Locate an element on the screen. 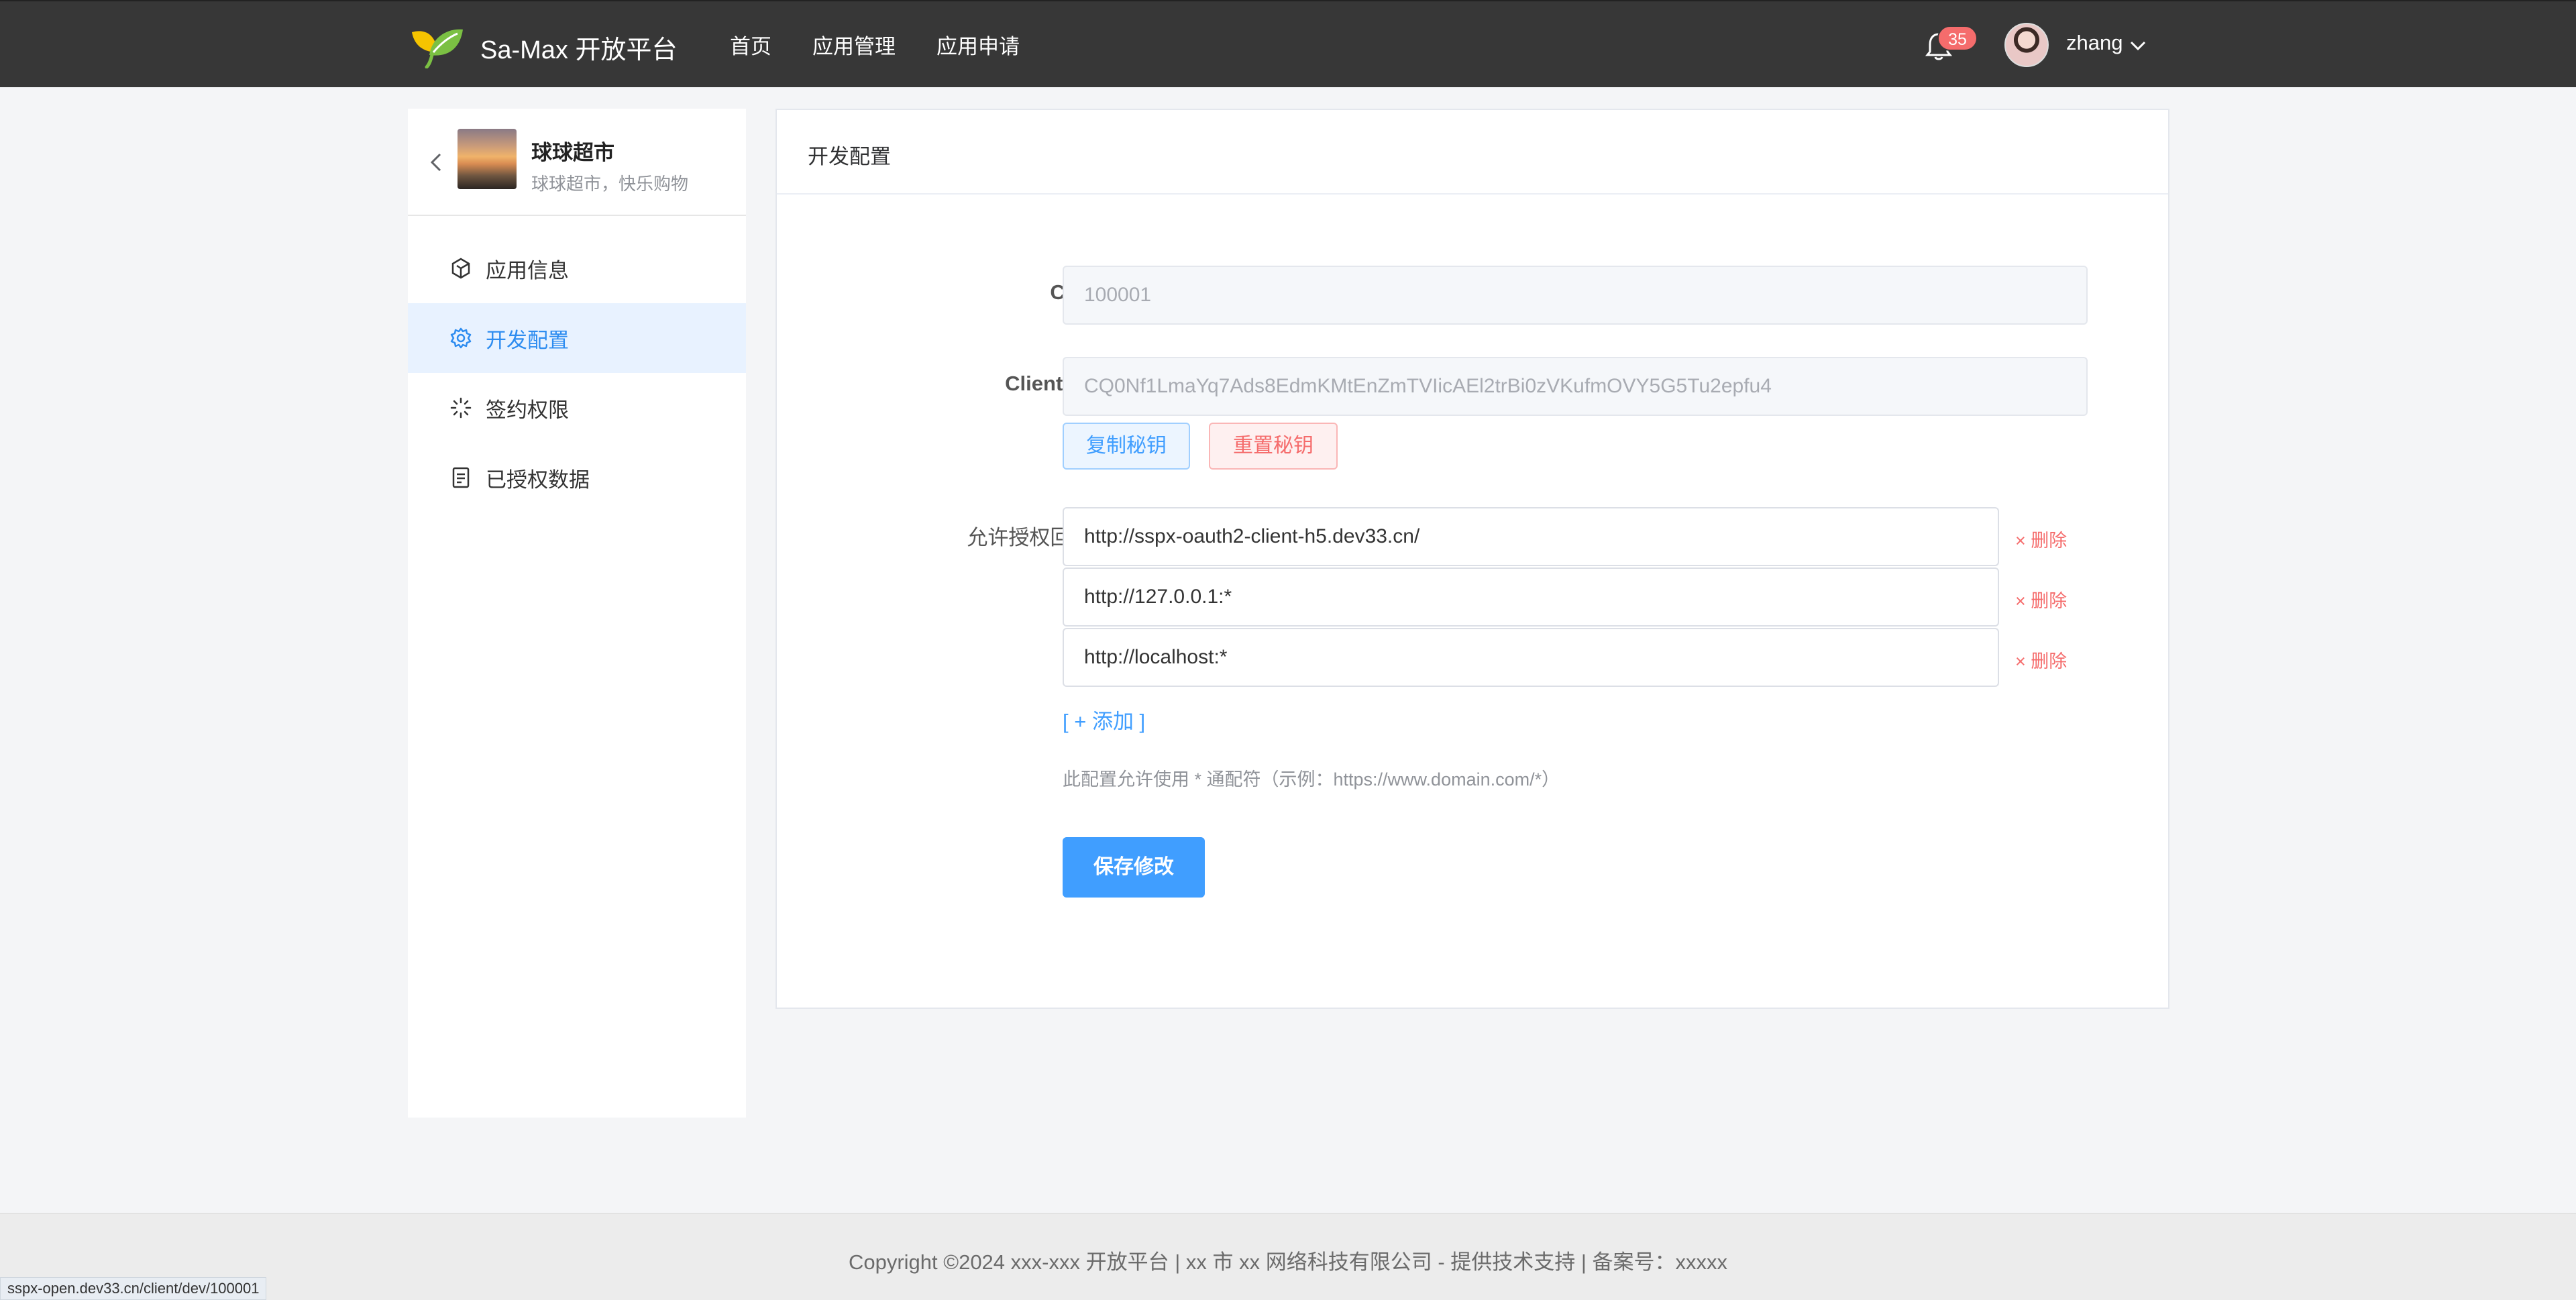 Image resolution: width=2576 pixels, height=1300 pixels. client-id-field: 100001 is located at coordinates (1575, 296).